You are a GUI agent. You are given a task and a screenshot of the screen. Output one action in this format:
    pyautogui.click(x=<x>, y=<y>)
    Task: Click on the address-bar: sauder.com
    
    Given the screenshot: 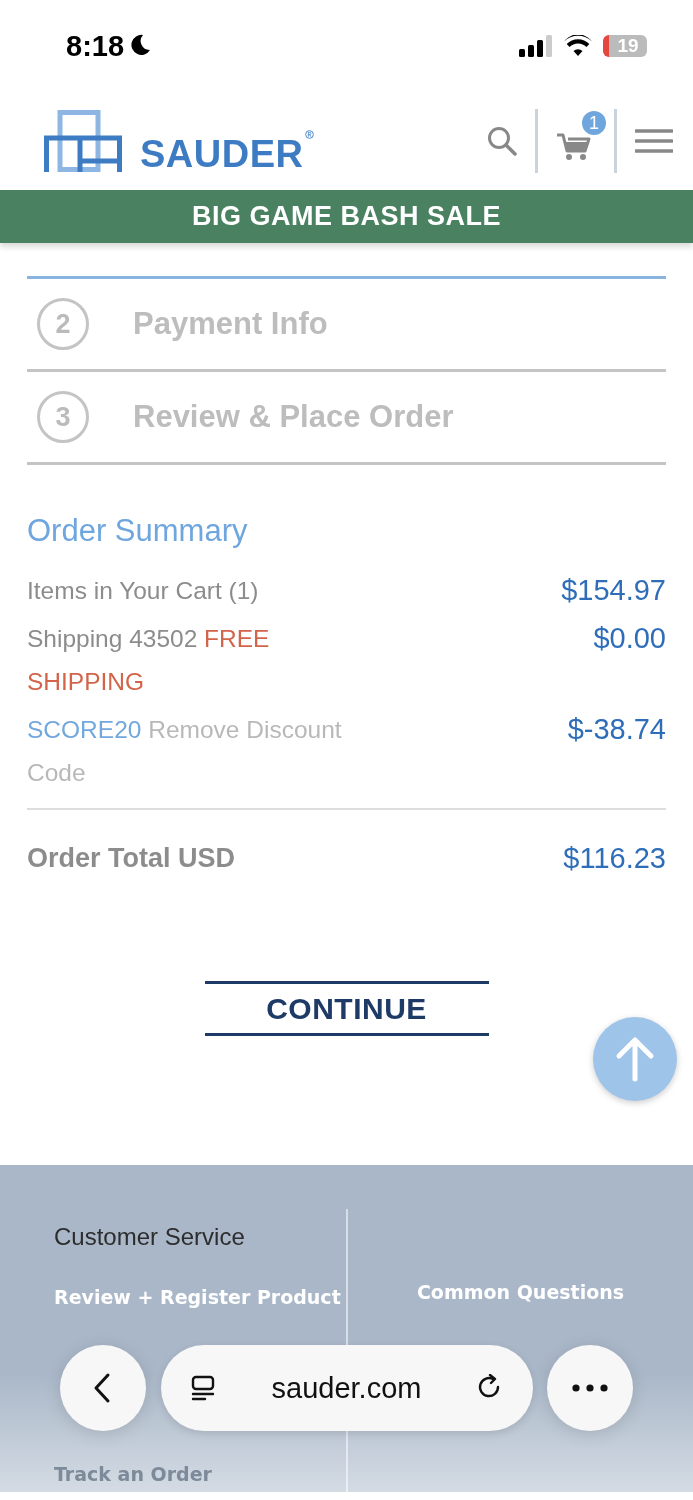 What is the action you would take?
    pyautogui.click(x=346, y=1388)
    